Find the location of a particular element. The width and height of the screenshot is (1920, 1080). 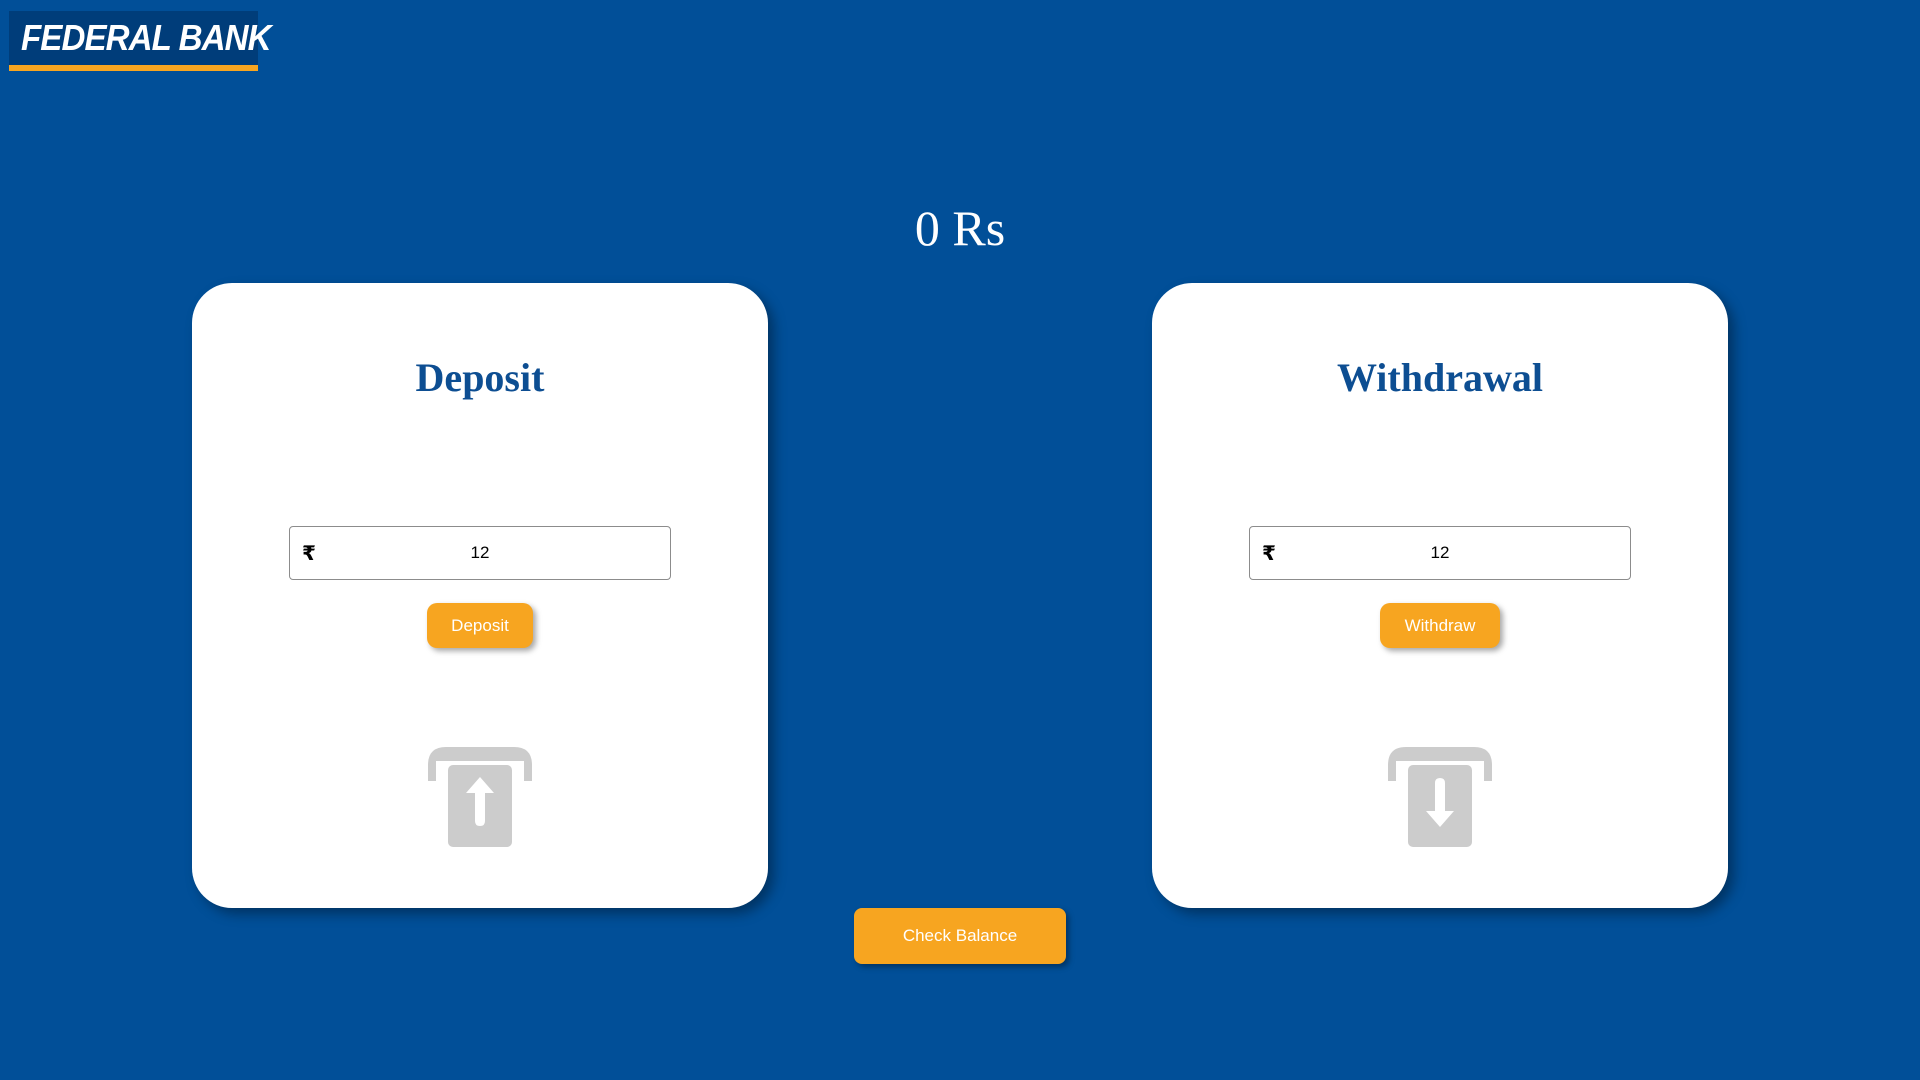

logo-text: FEDERAL BANK is located at coordinates (146, 37).